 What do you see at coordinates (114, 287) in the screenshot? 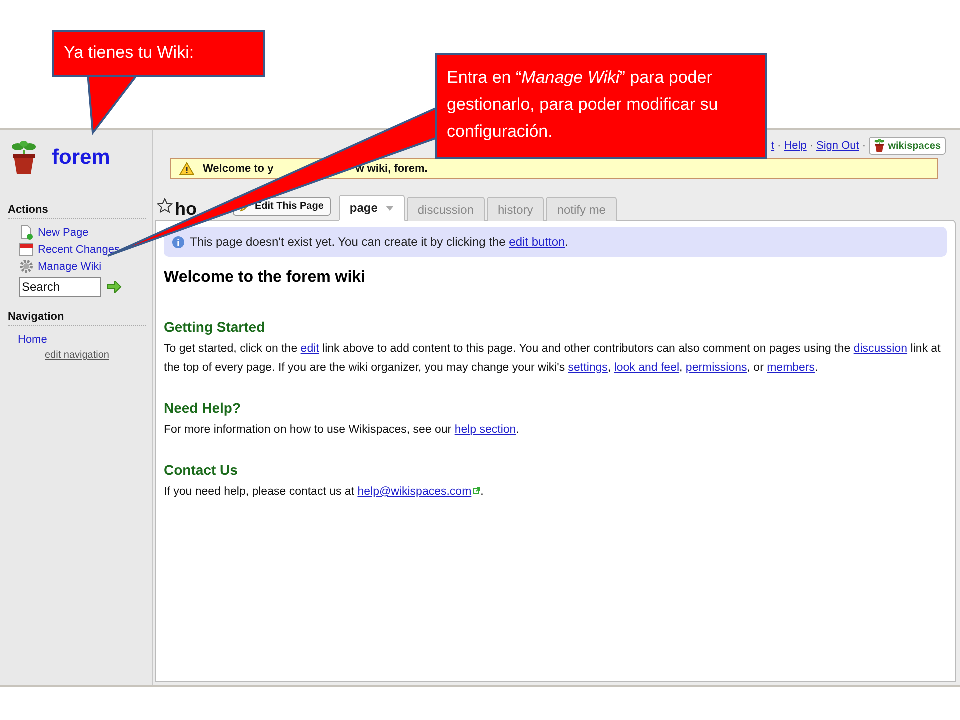
I see `go-arrow-icon` at bounding box center [114, 287].